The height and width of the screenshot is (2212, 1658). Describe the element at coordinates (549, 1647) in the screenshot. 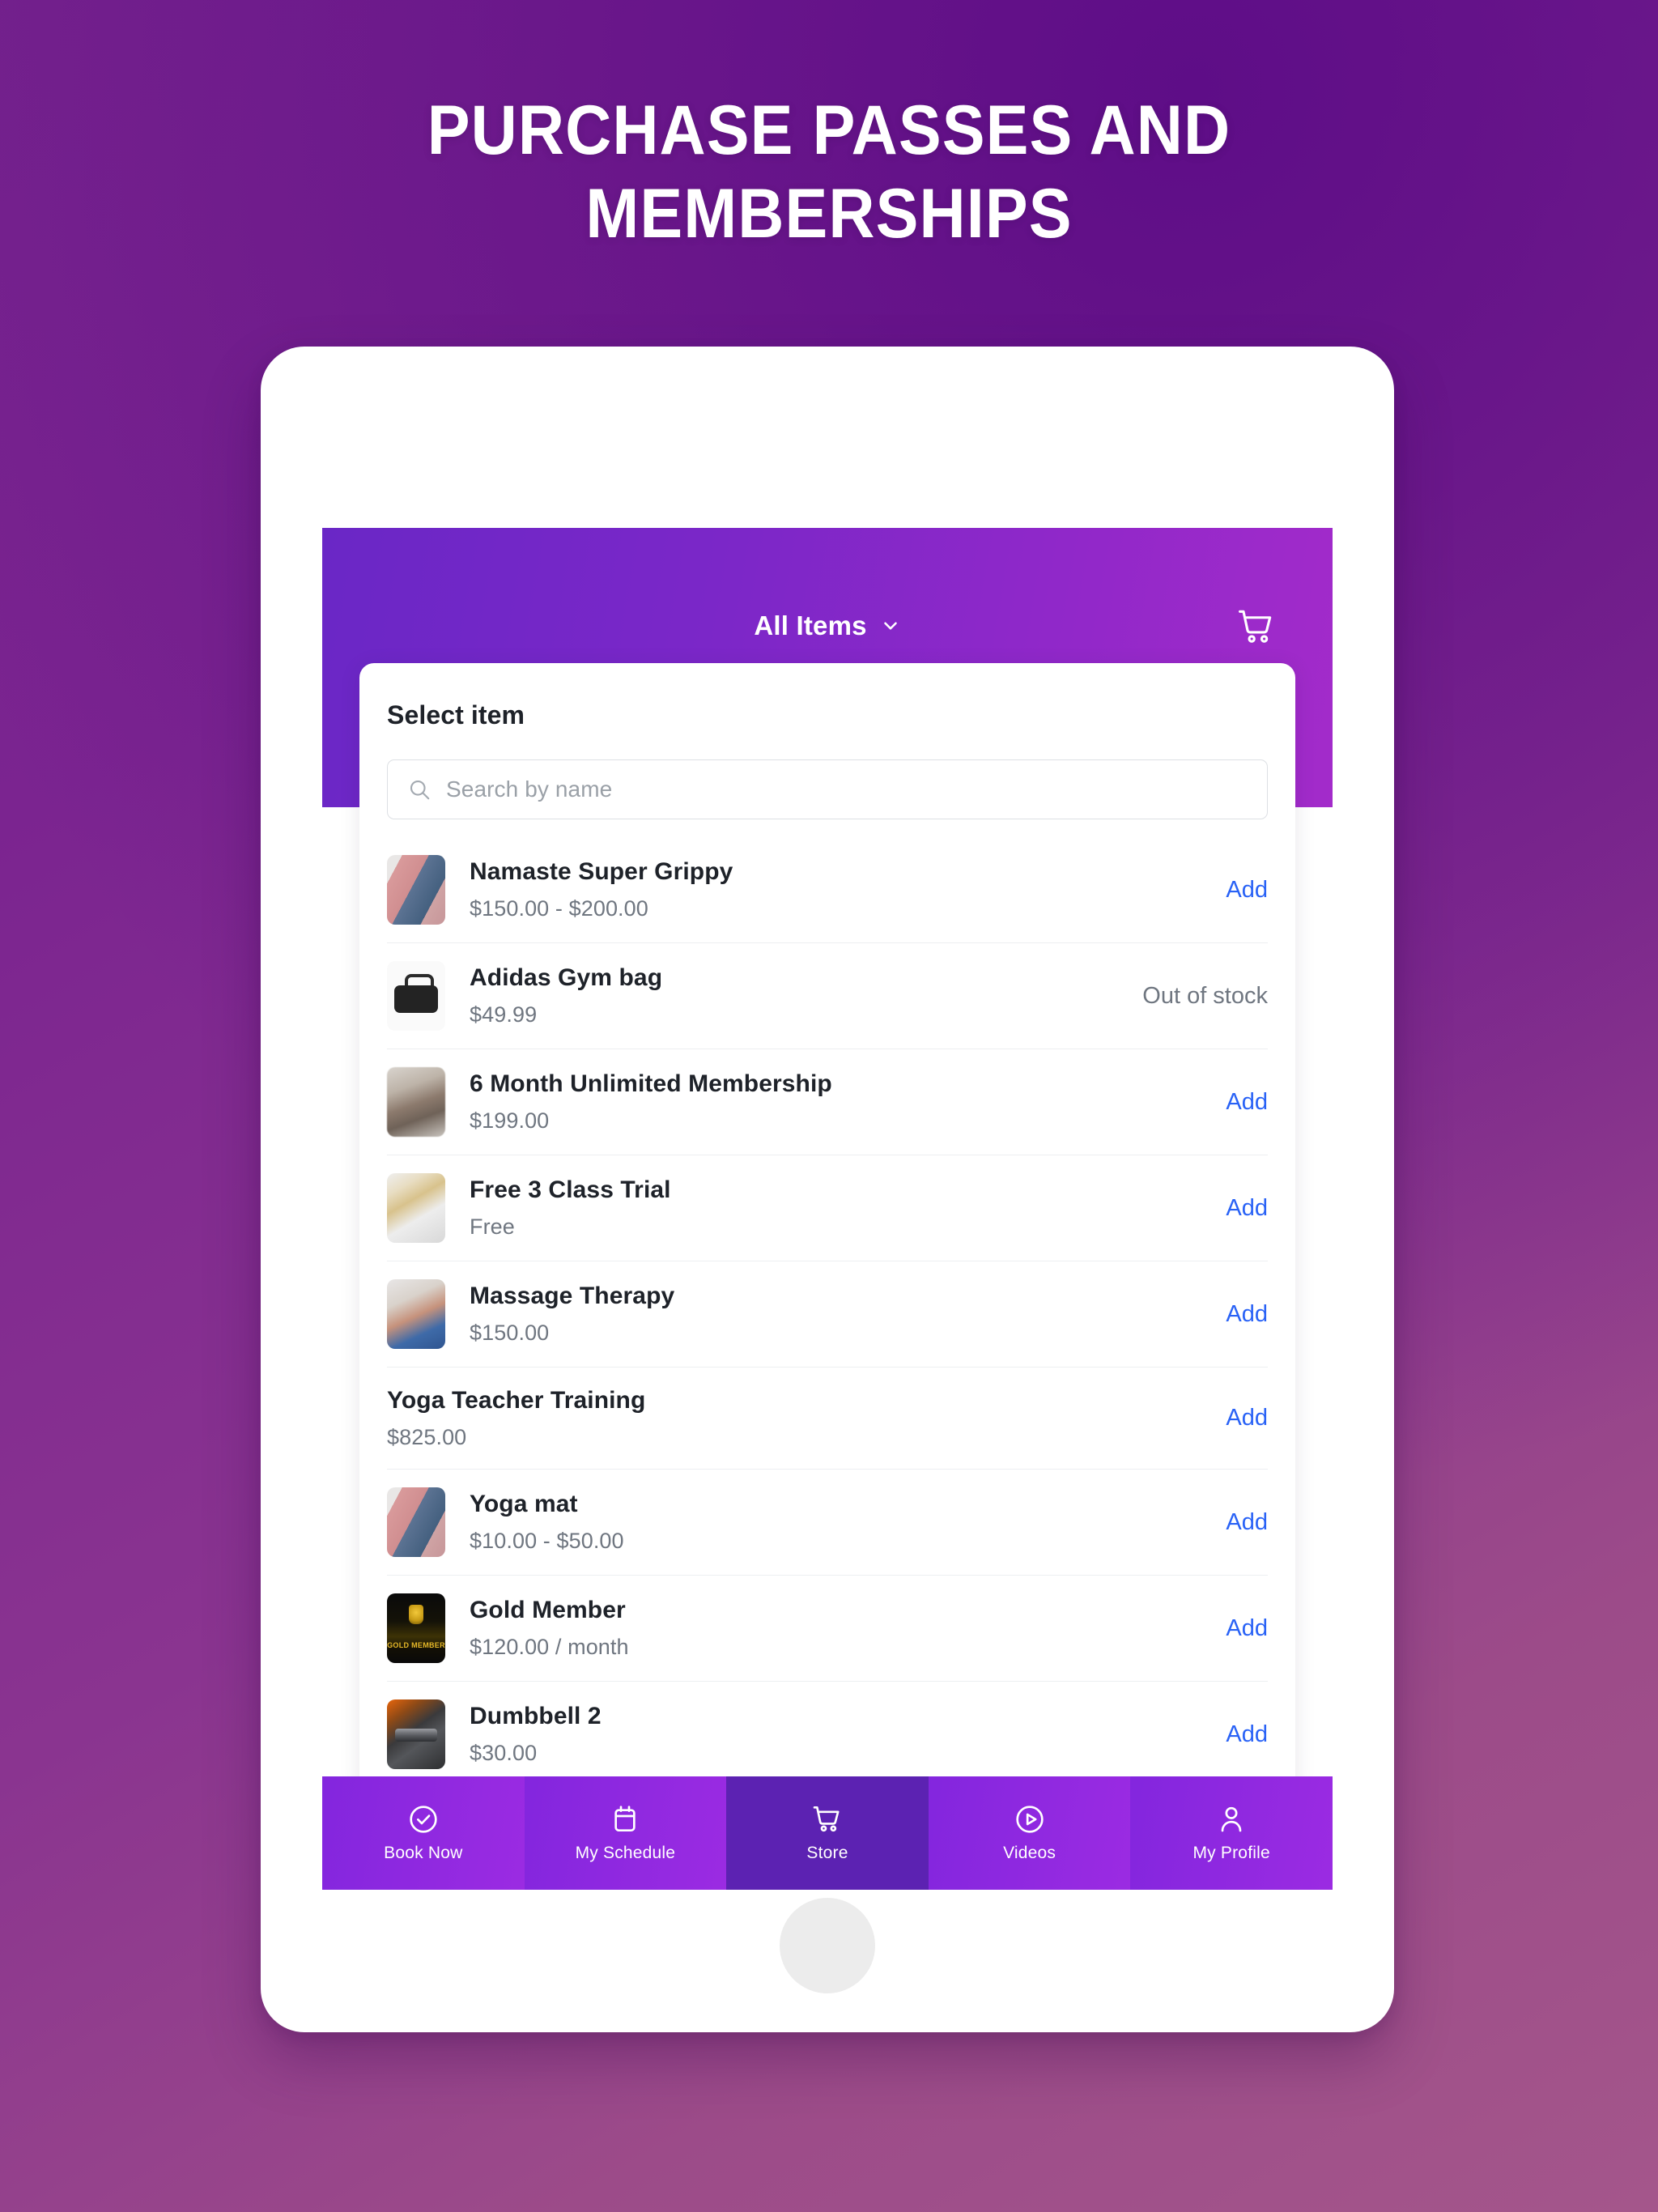

I see `item-price: $120.00 / month` at that location.